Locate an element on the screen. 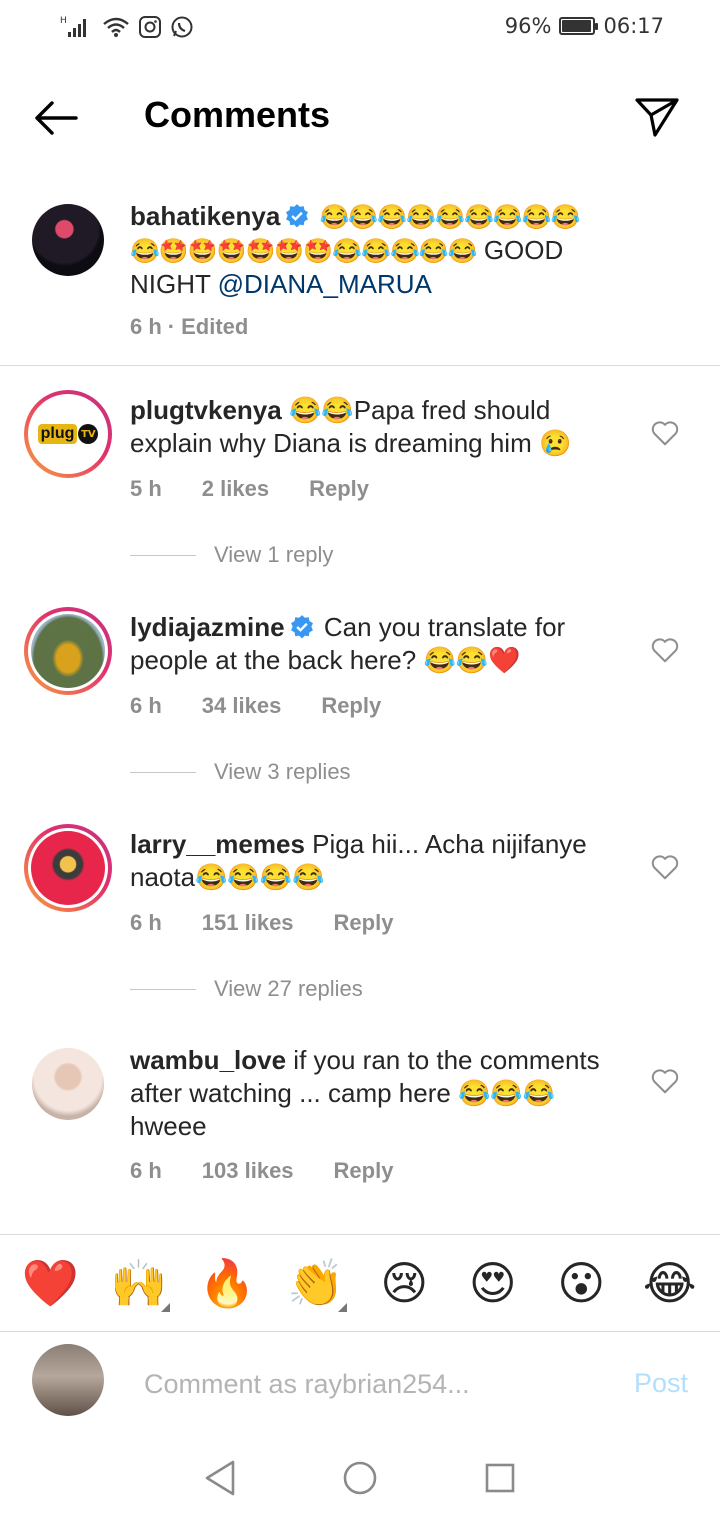 The image size is (720, 1520). fire-emoji-icon: 🔥 is located at coordinates (227, 1282).